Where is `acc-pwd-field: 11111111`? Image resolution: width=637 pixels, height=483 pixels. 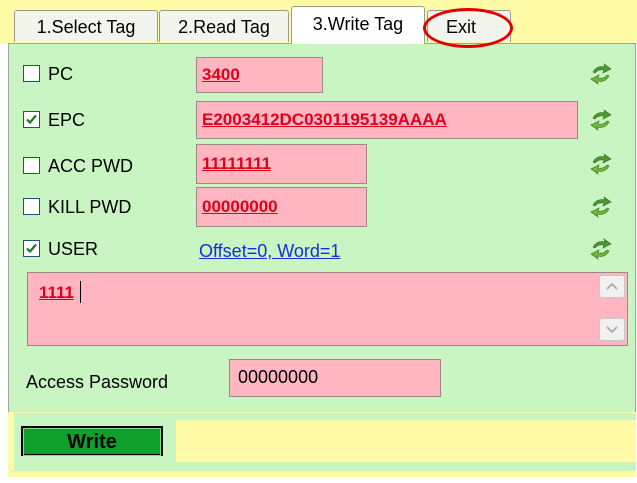 acc-pwd-field: 11111111 is located at coordinates (281, 164).